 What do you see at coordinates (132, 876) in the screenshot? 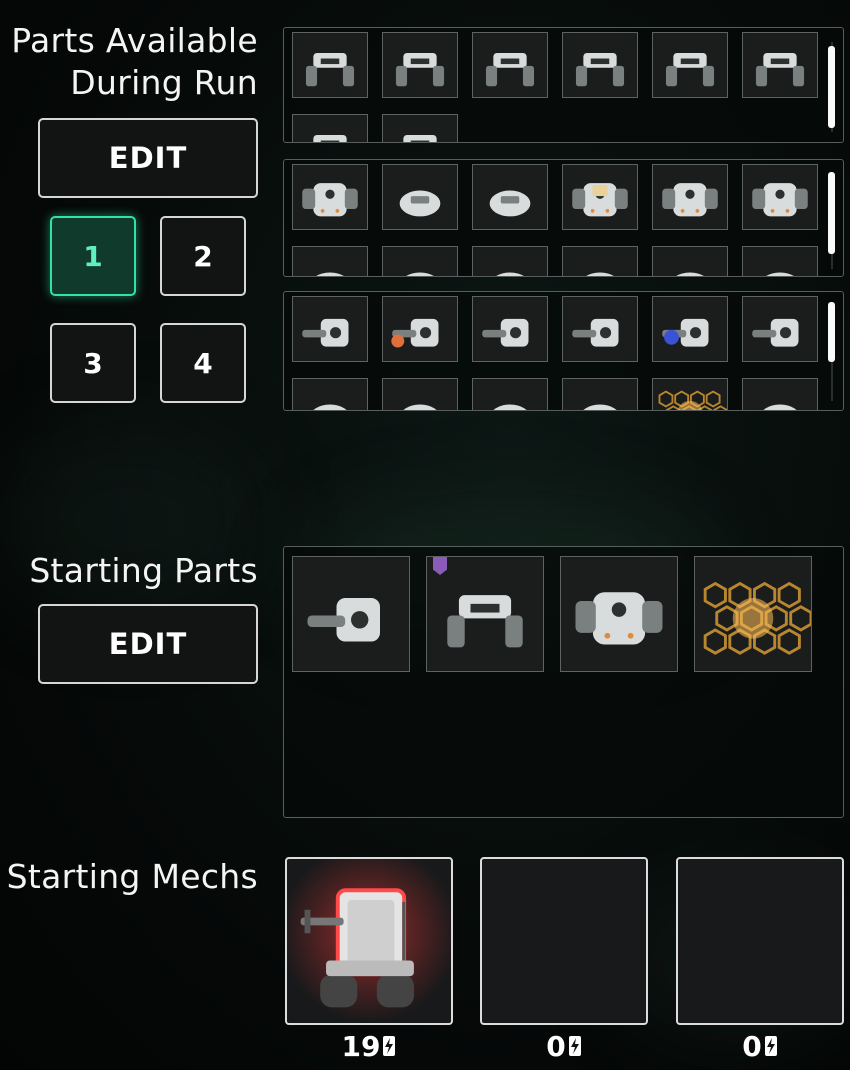
I see `starting-mechs-title: Starting Mechs` at bounding box center [132, 876].